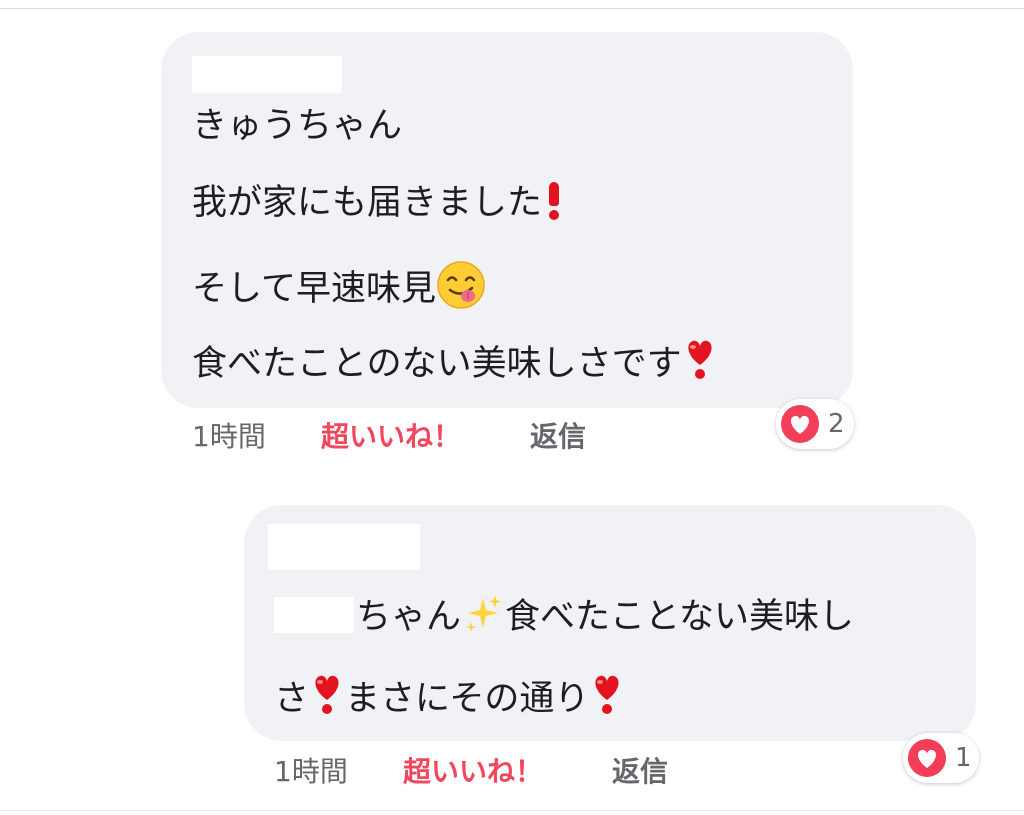 This screenshot has width=1024, height=815. I want to click on comment-text: 食べたことのない美味しさです, so click(437, 364).